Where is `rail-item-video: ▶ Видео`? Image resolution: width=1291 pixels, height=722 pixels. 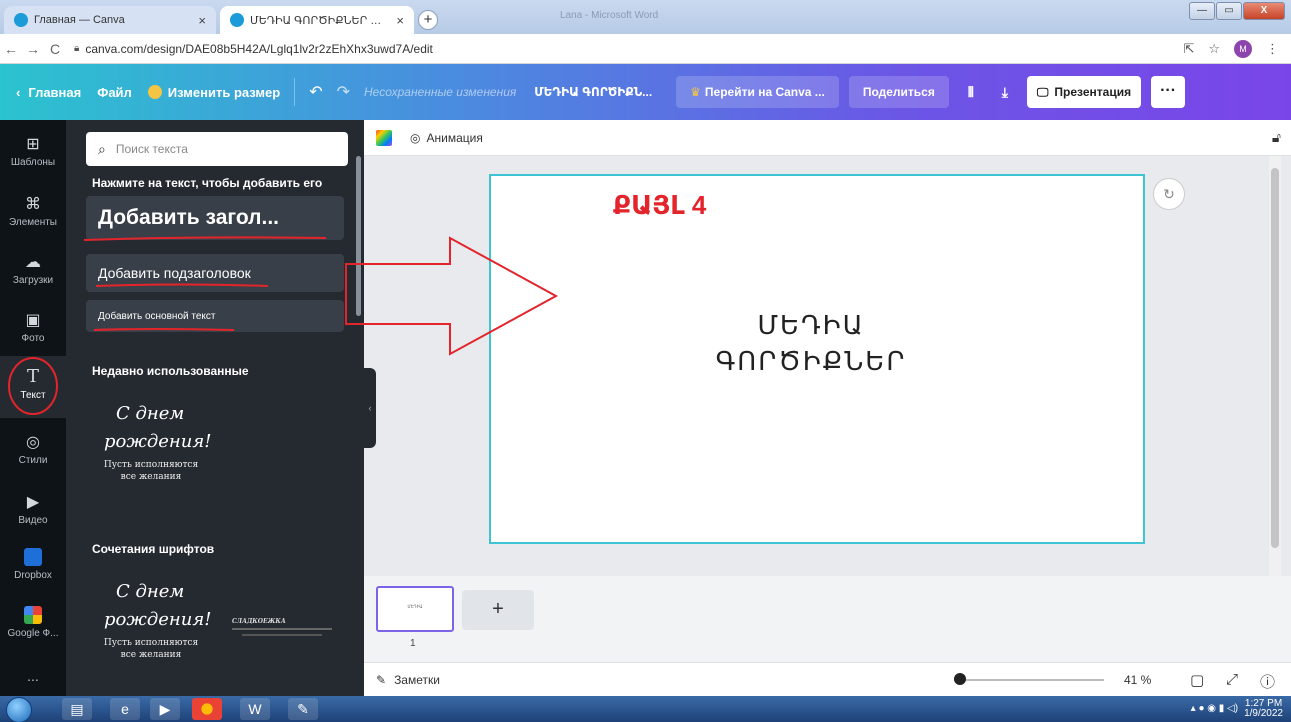 rail-item-video: ▶ Видео is located at coordinates (33, 509).